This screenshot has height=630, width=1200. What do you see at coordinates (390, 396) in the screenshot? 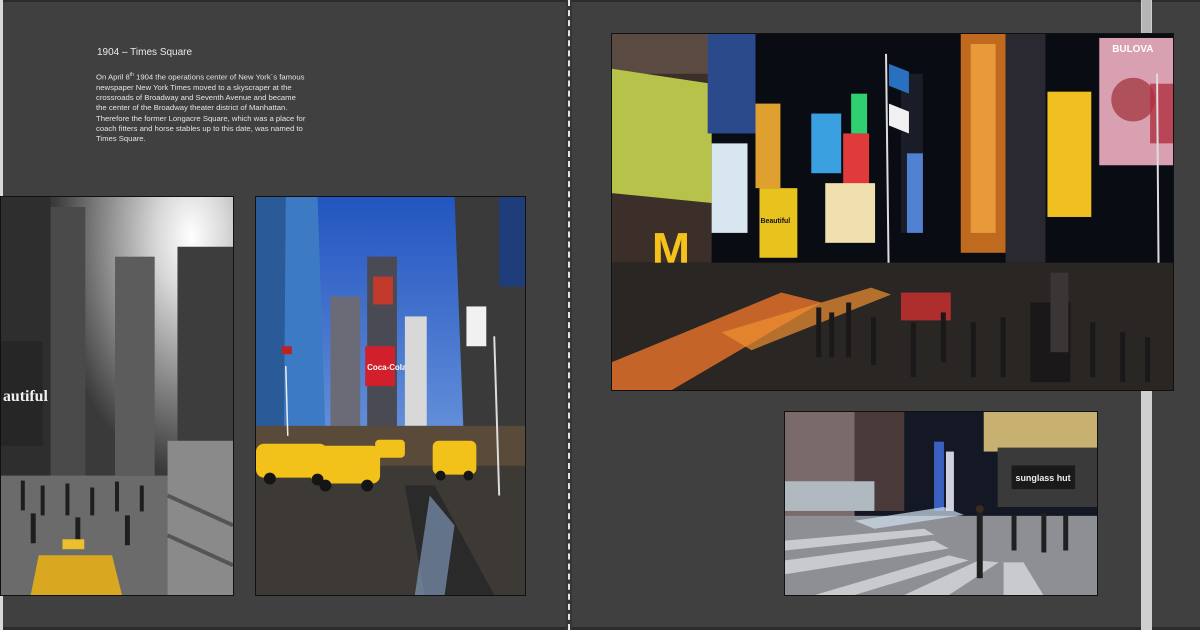
I see `photo-taxi-street: Coca-Cola` at bounding box center [390, 396].